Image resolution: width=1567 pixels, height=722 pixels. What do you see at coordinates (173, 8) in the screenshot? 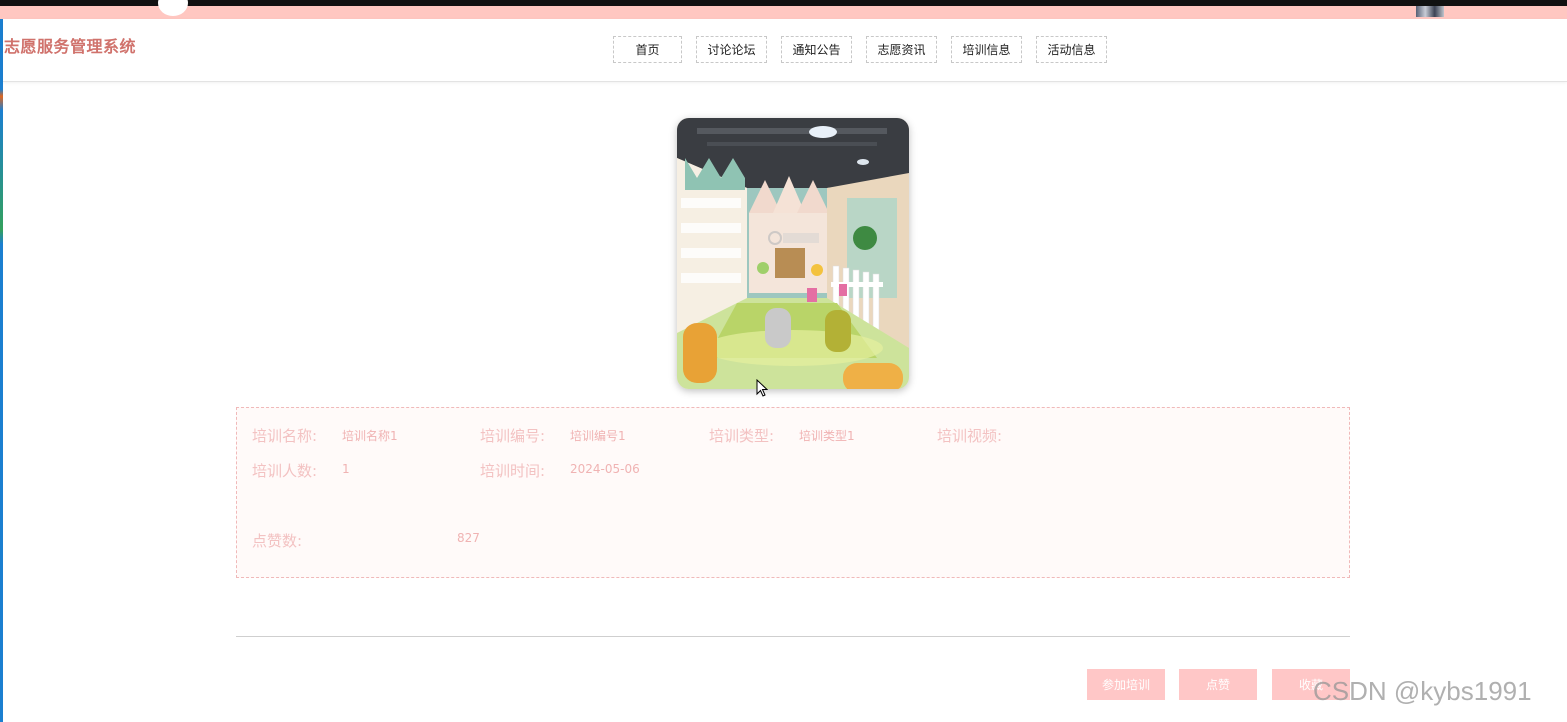
I see `strip-circle` at bounding box center [173, 8].